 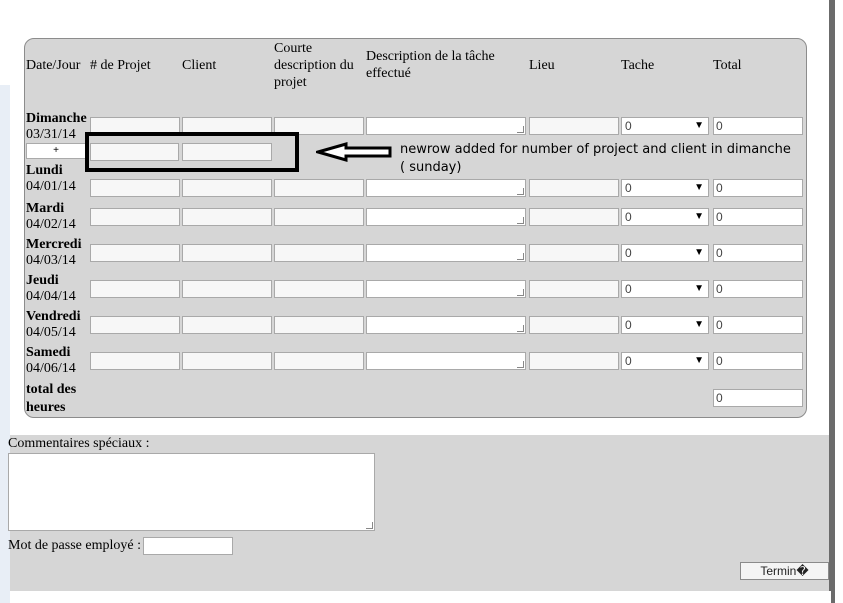 What do you see at coordinates (51, 186) in the screenshot?
I see `day-date: 04/01/14` at bounding box center [51, 186].